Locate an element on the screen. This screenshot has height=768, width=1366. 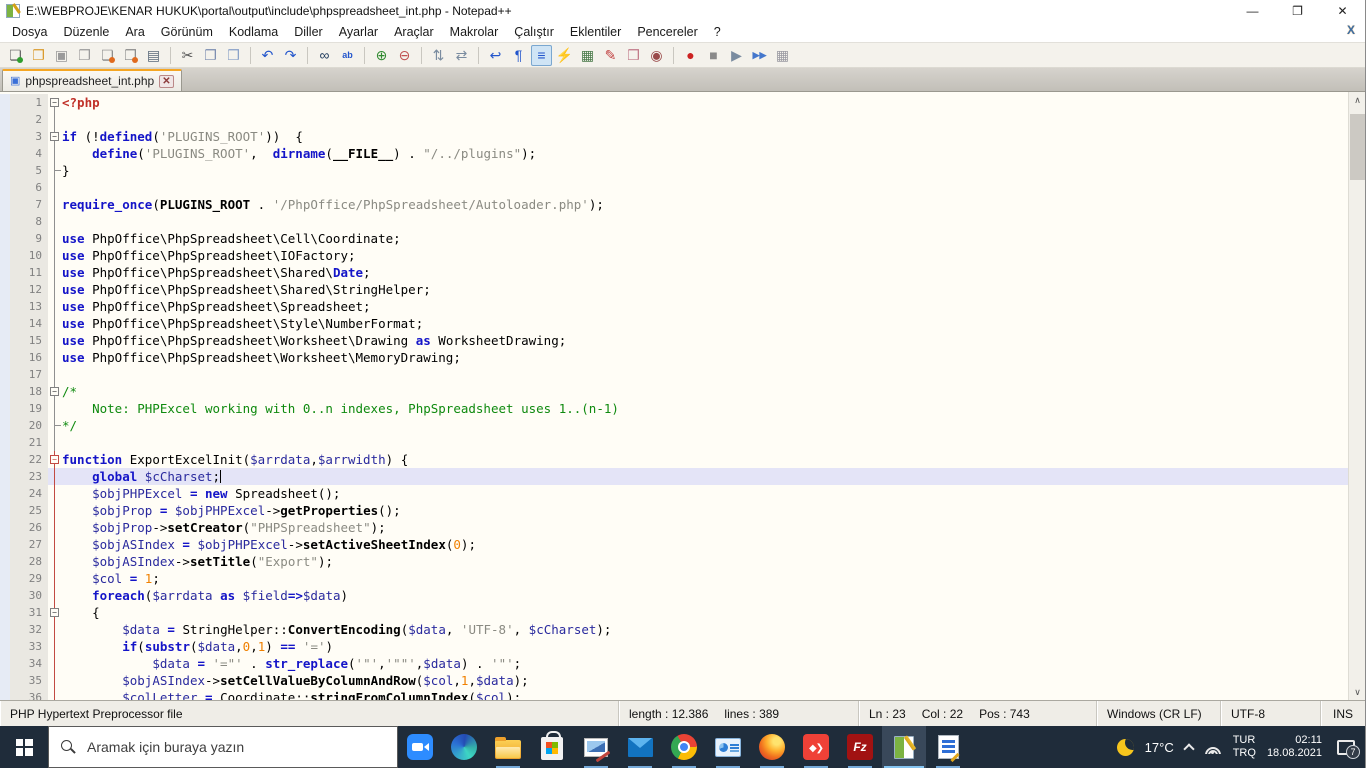
taskbar-edge-icon is located at coordinates (464, 747).